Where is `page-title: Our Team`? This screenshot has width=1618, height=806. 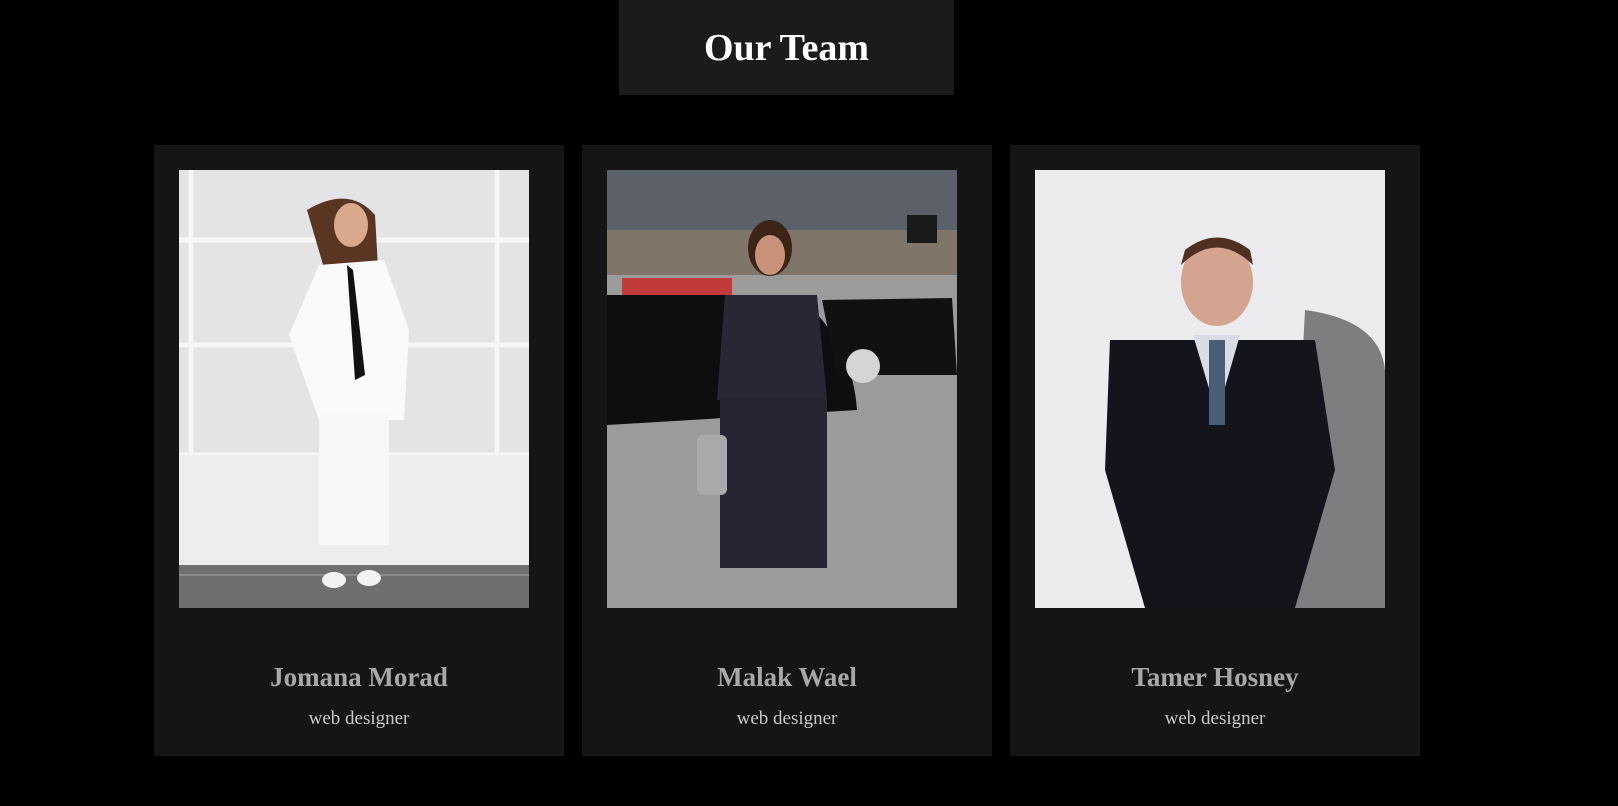
page-title: Our Team is located at coordinates (786, 47).